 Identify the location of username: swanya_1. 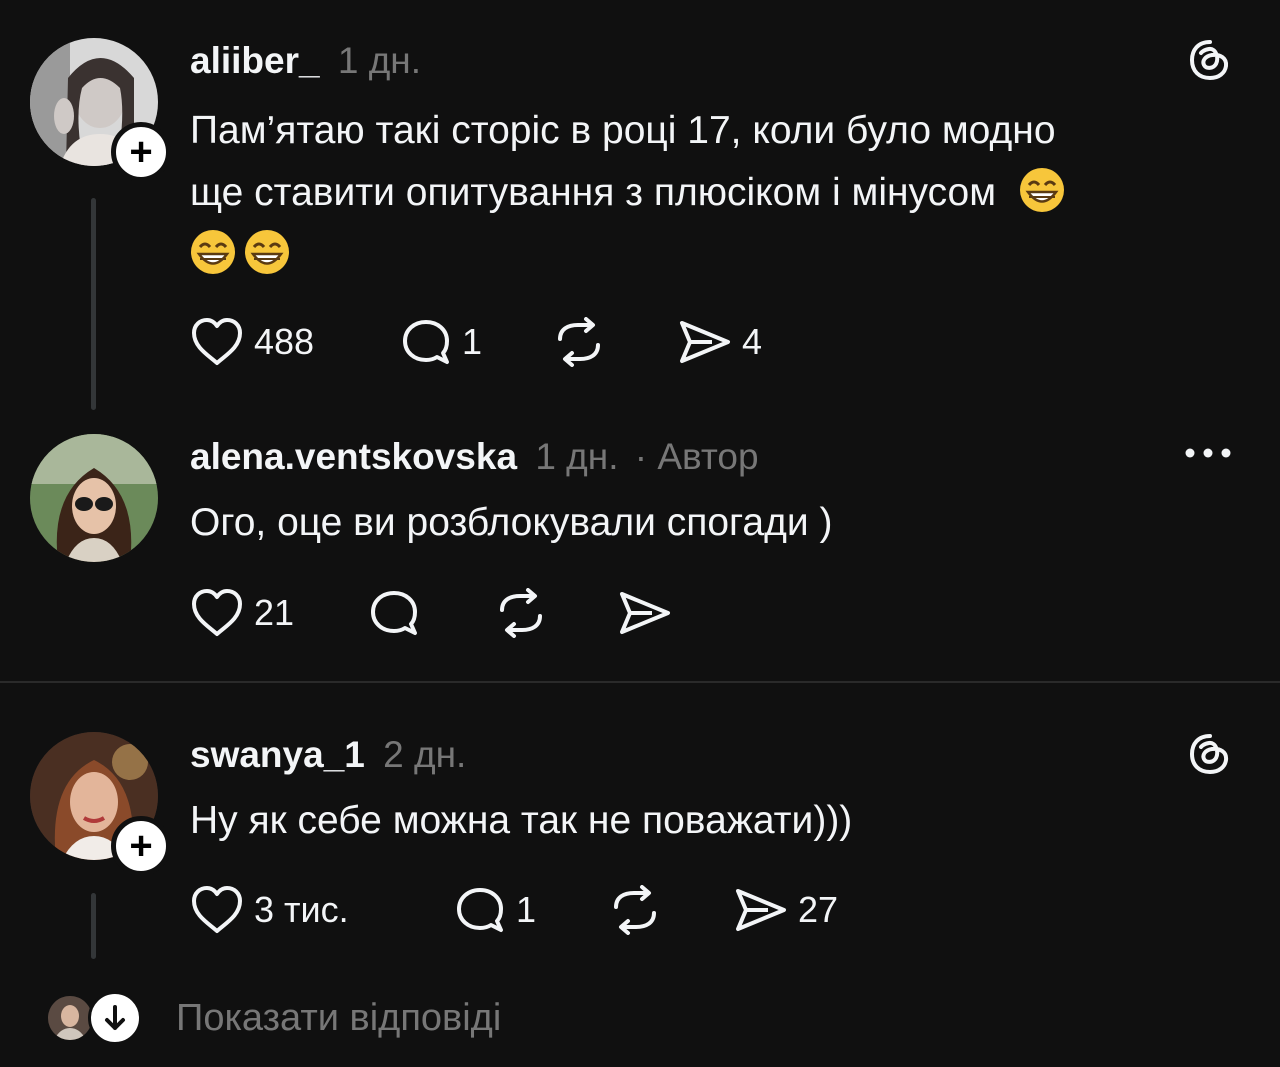
(277, 754).